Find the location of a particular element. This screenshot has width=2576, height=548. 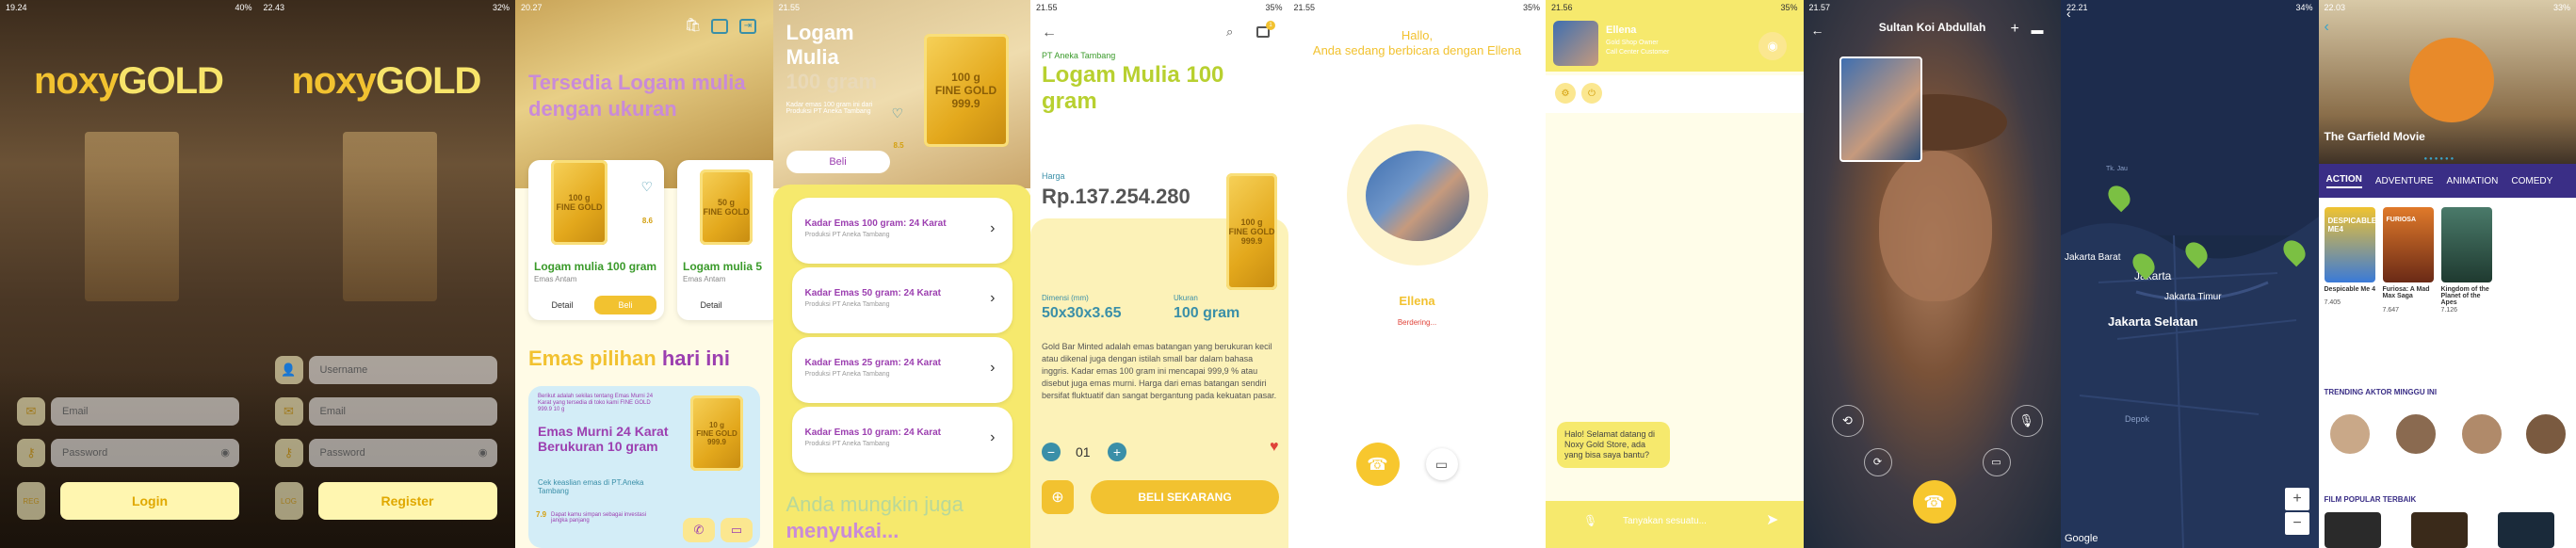

cart-icon: 1 is located at coordinates (1265, 29).